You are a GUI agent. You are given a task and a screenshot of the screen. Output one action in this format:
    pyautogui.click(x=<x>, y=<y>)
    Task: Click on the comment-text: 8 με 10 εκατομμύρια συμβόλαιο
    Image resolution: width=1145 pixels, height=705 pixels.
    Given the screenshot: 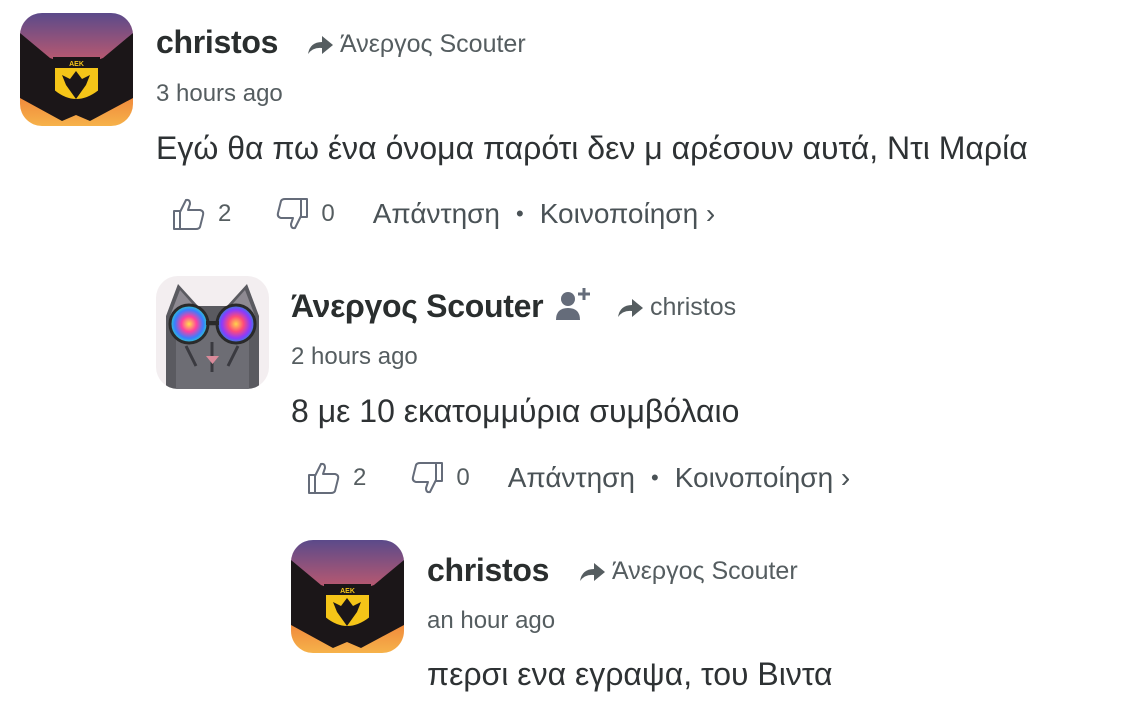 What is the action you would take?
    pyautogui.click(x=515, y=411)
    